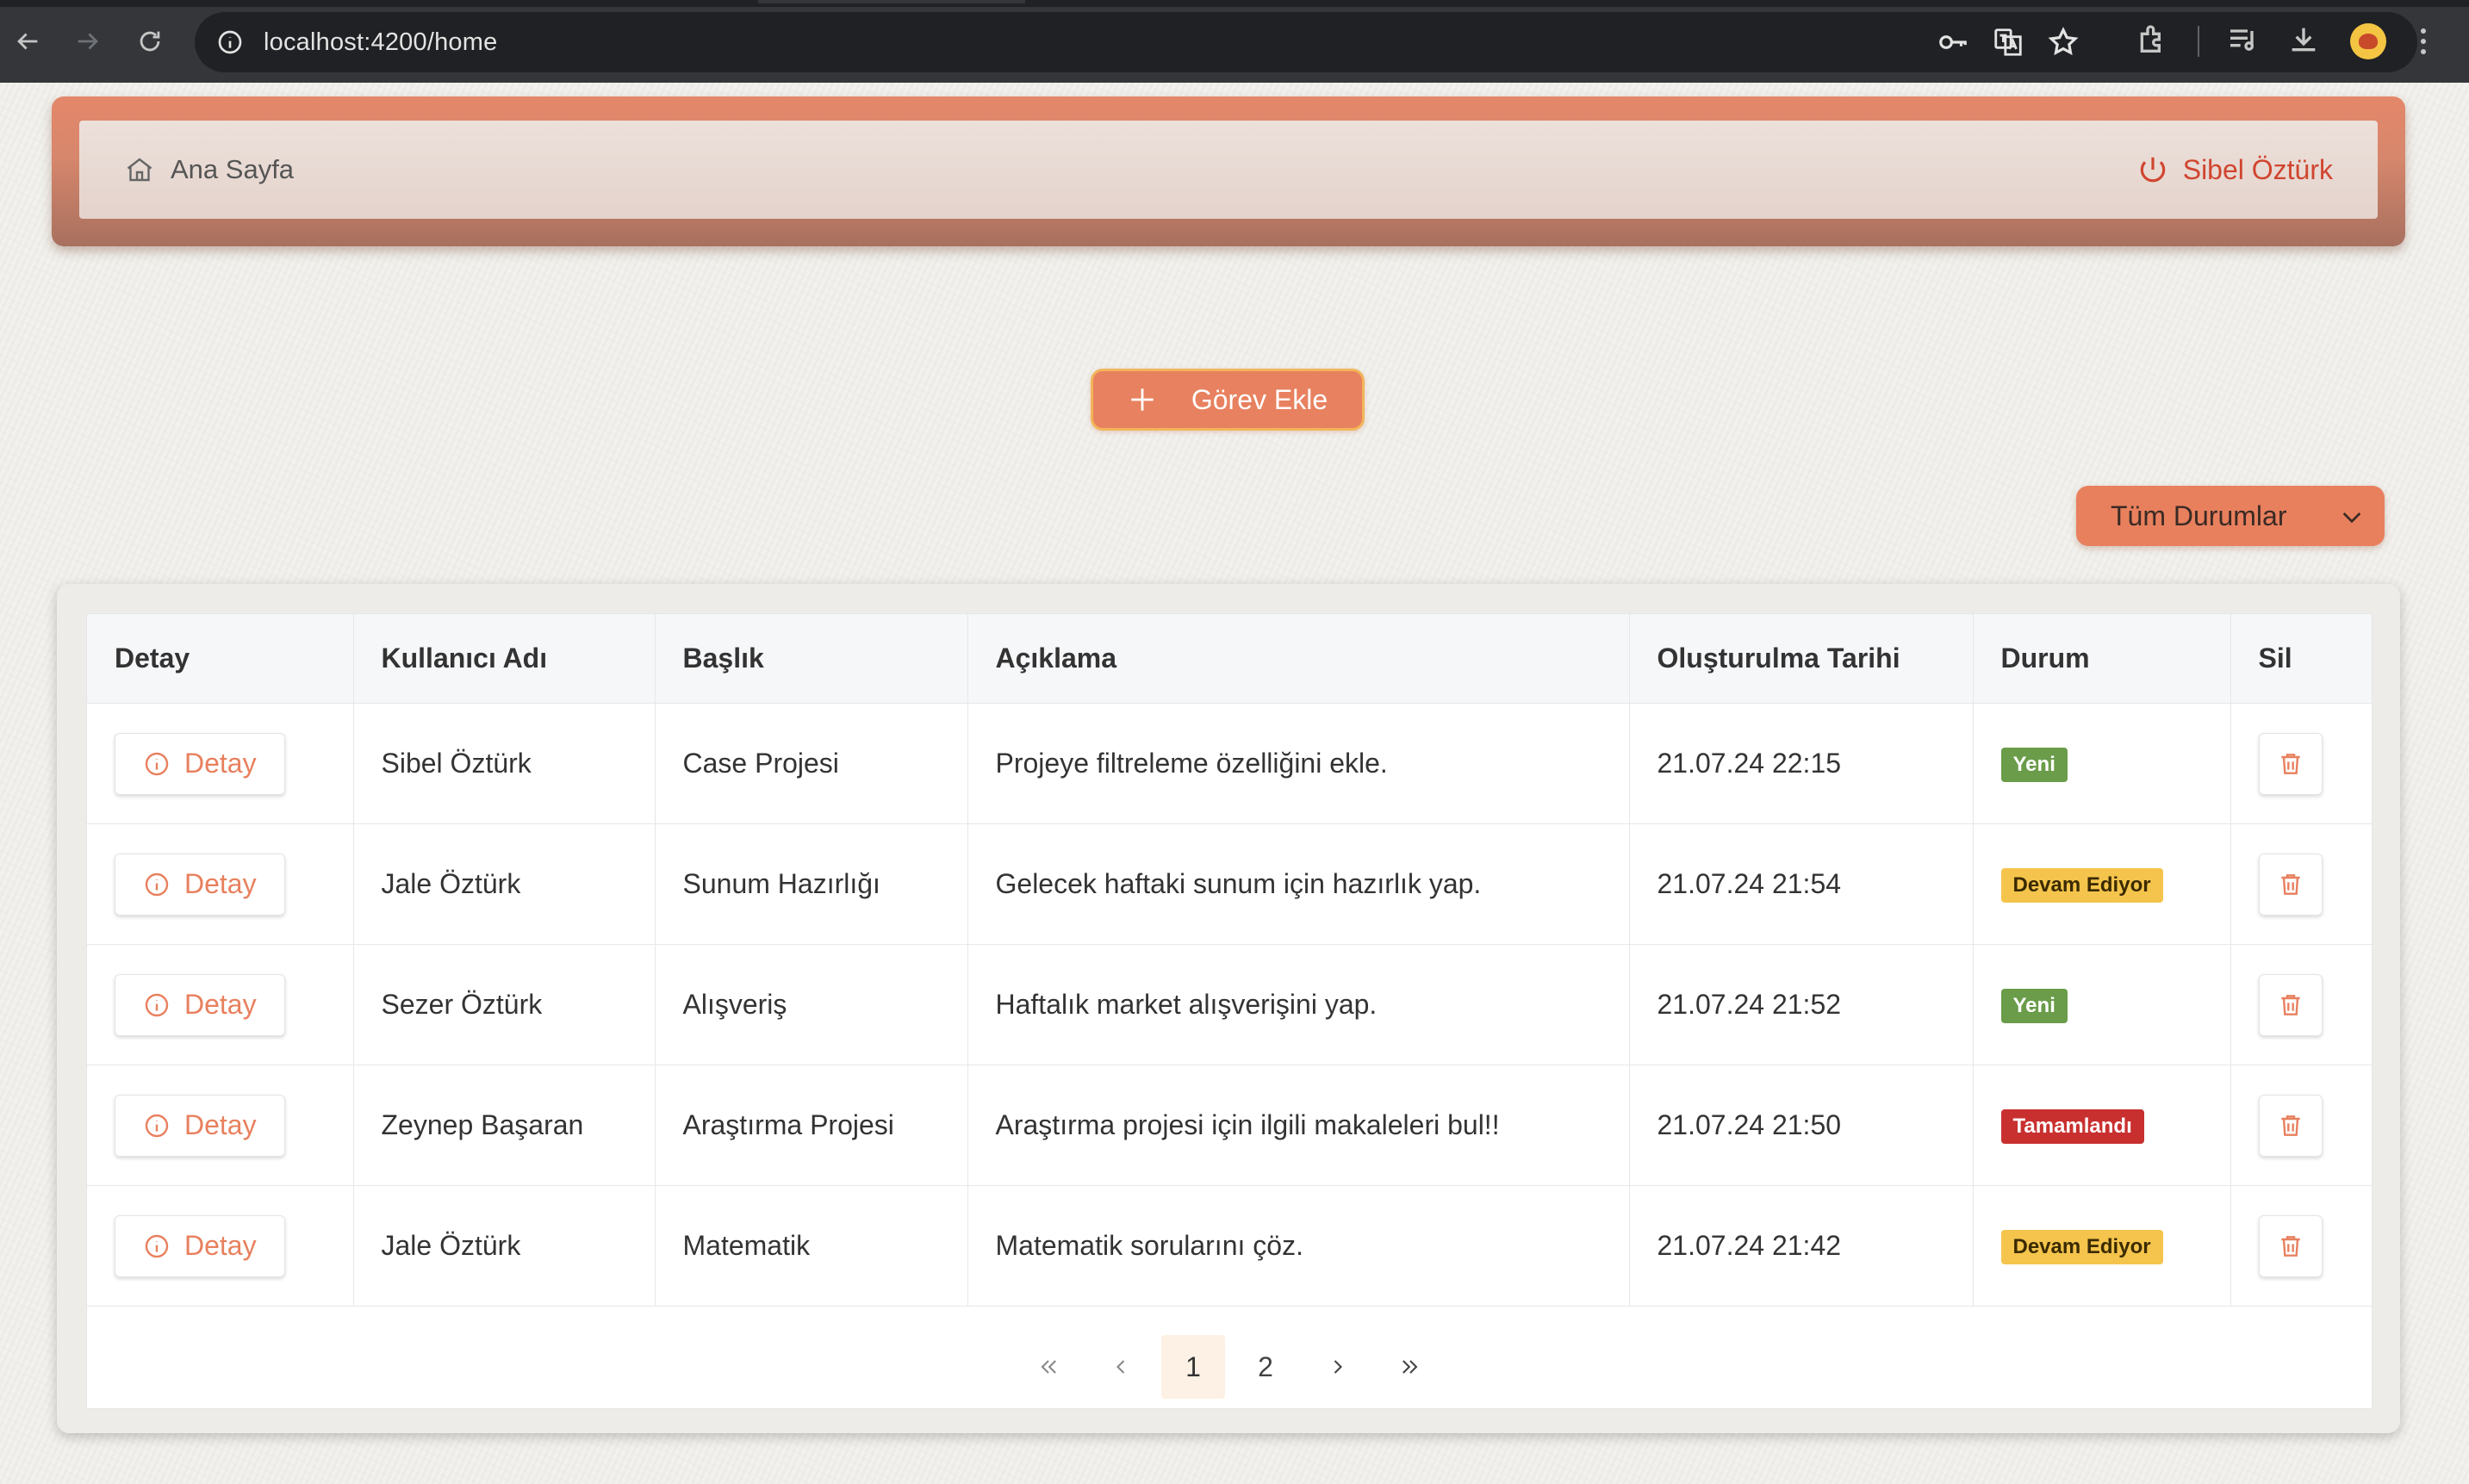 This screenshot has height=1484, width=2469. Describe the element at coordinates (1193, 1367) in the screenshot. I see `page-button-1: 1` at that location.